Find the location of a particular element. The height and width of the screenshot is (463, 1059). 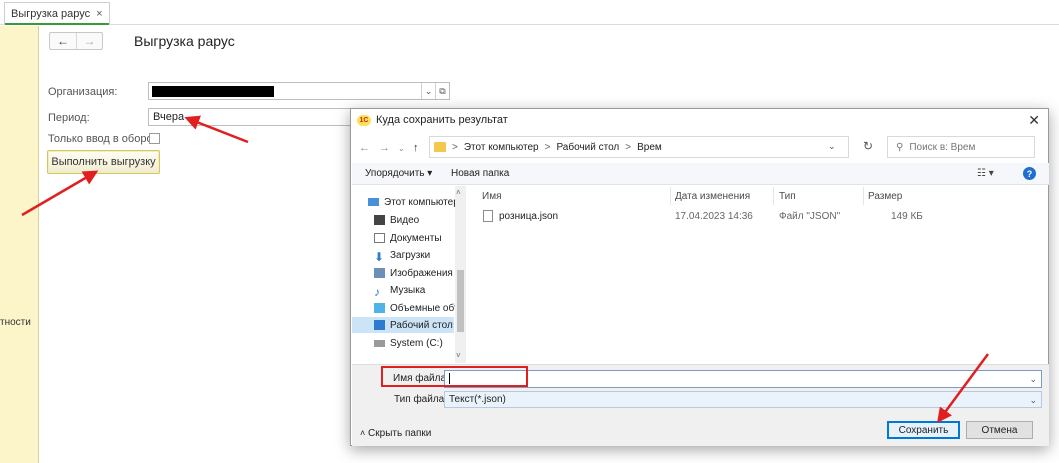

nav-item-desktop: Рабочий стол is located at coordinates (403, 325).